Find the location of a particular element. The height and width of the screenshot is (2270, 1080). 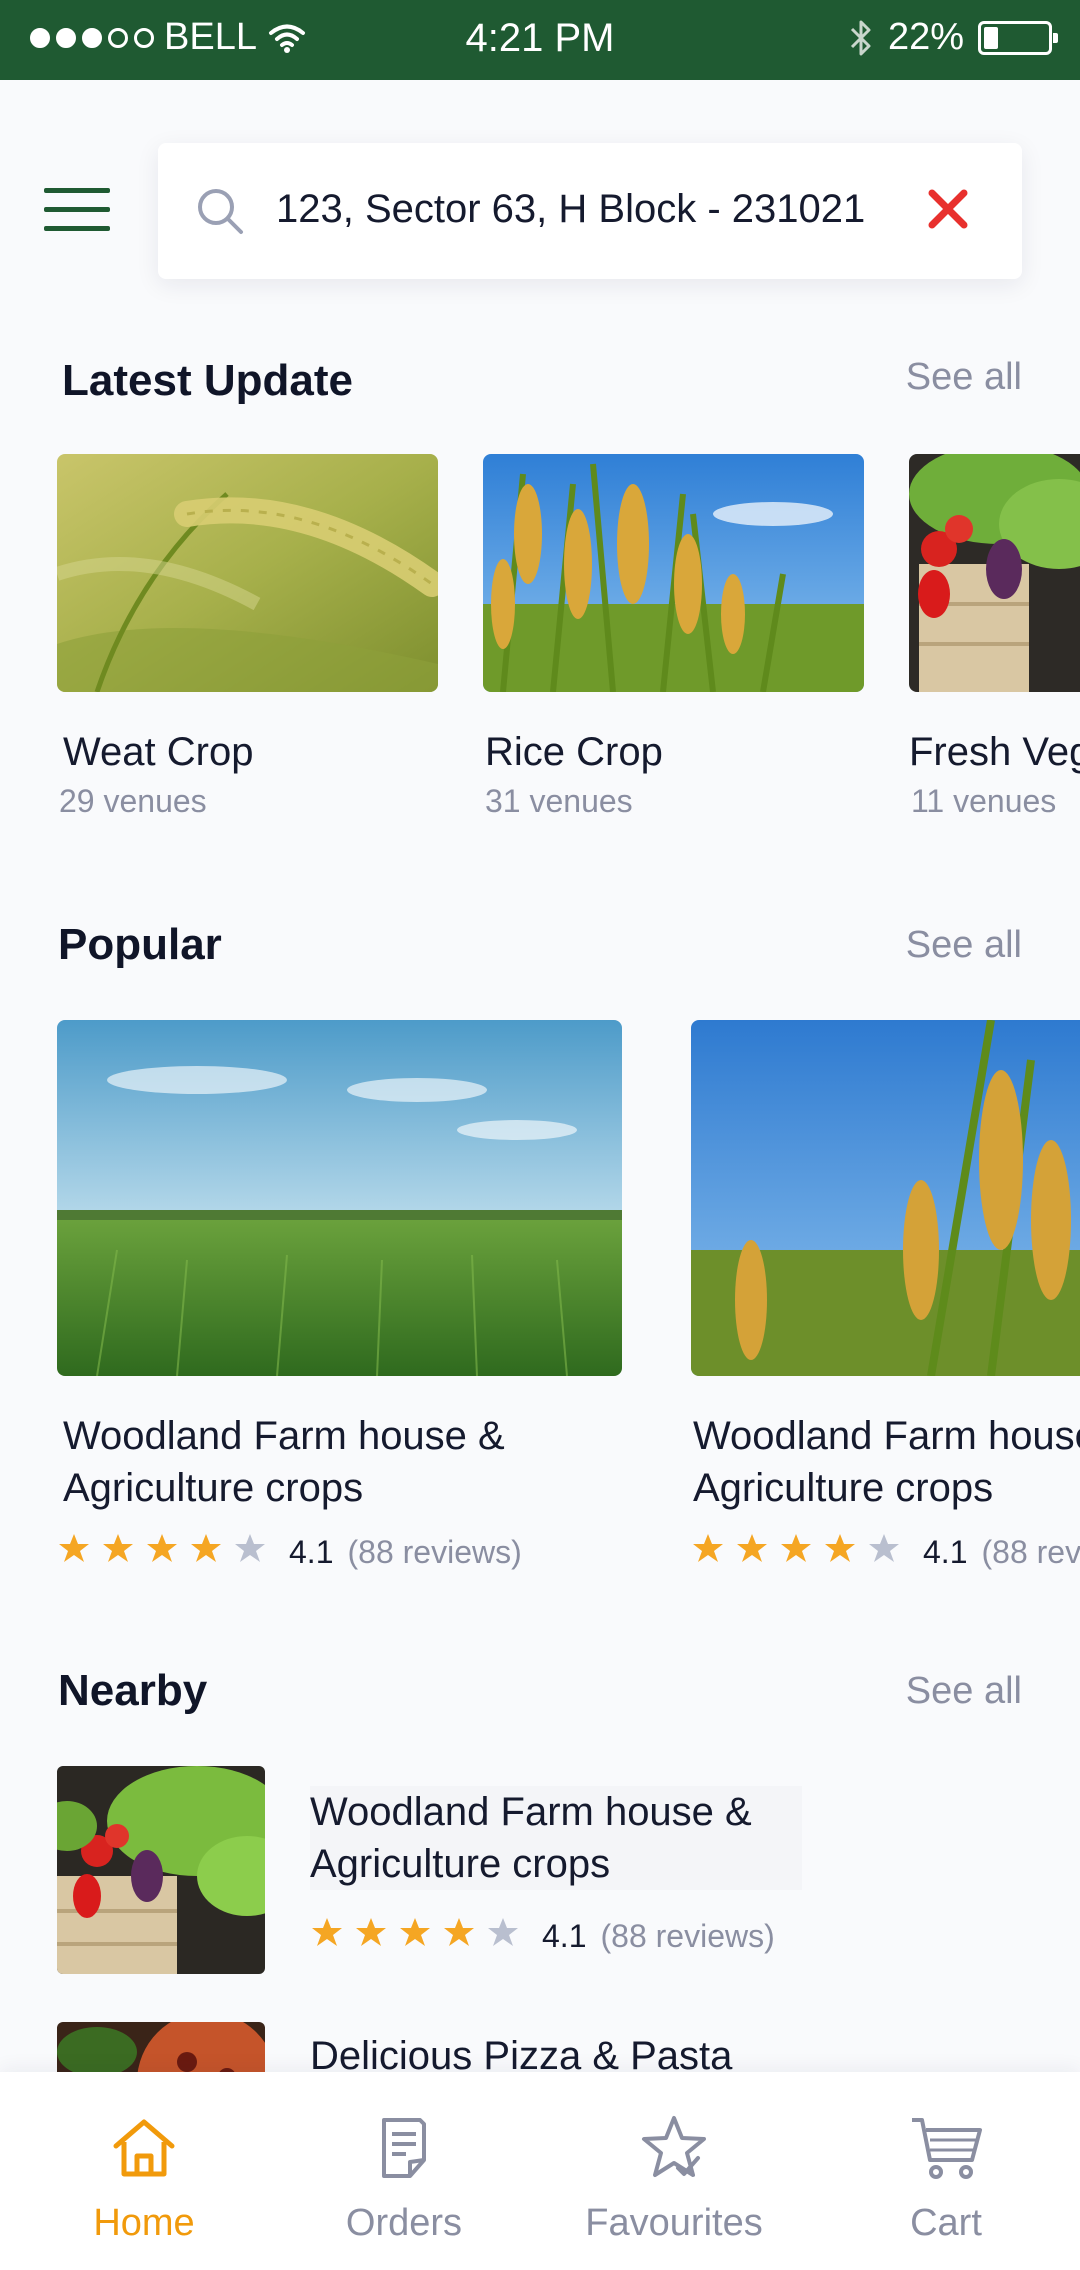

nearby-item-name: Delicious Pizza & Pasta is located at coordinates (521, 2053).